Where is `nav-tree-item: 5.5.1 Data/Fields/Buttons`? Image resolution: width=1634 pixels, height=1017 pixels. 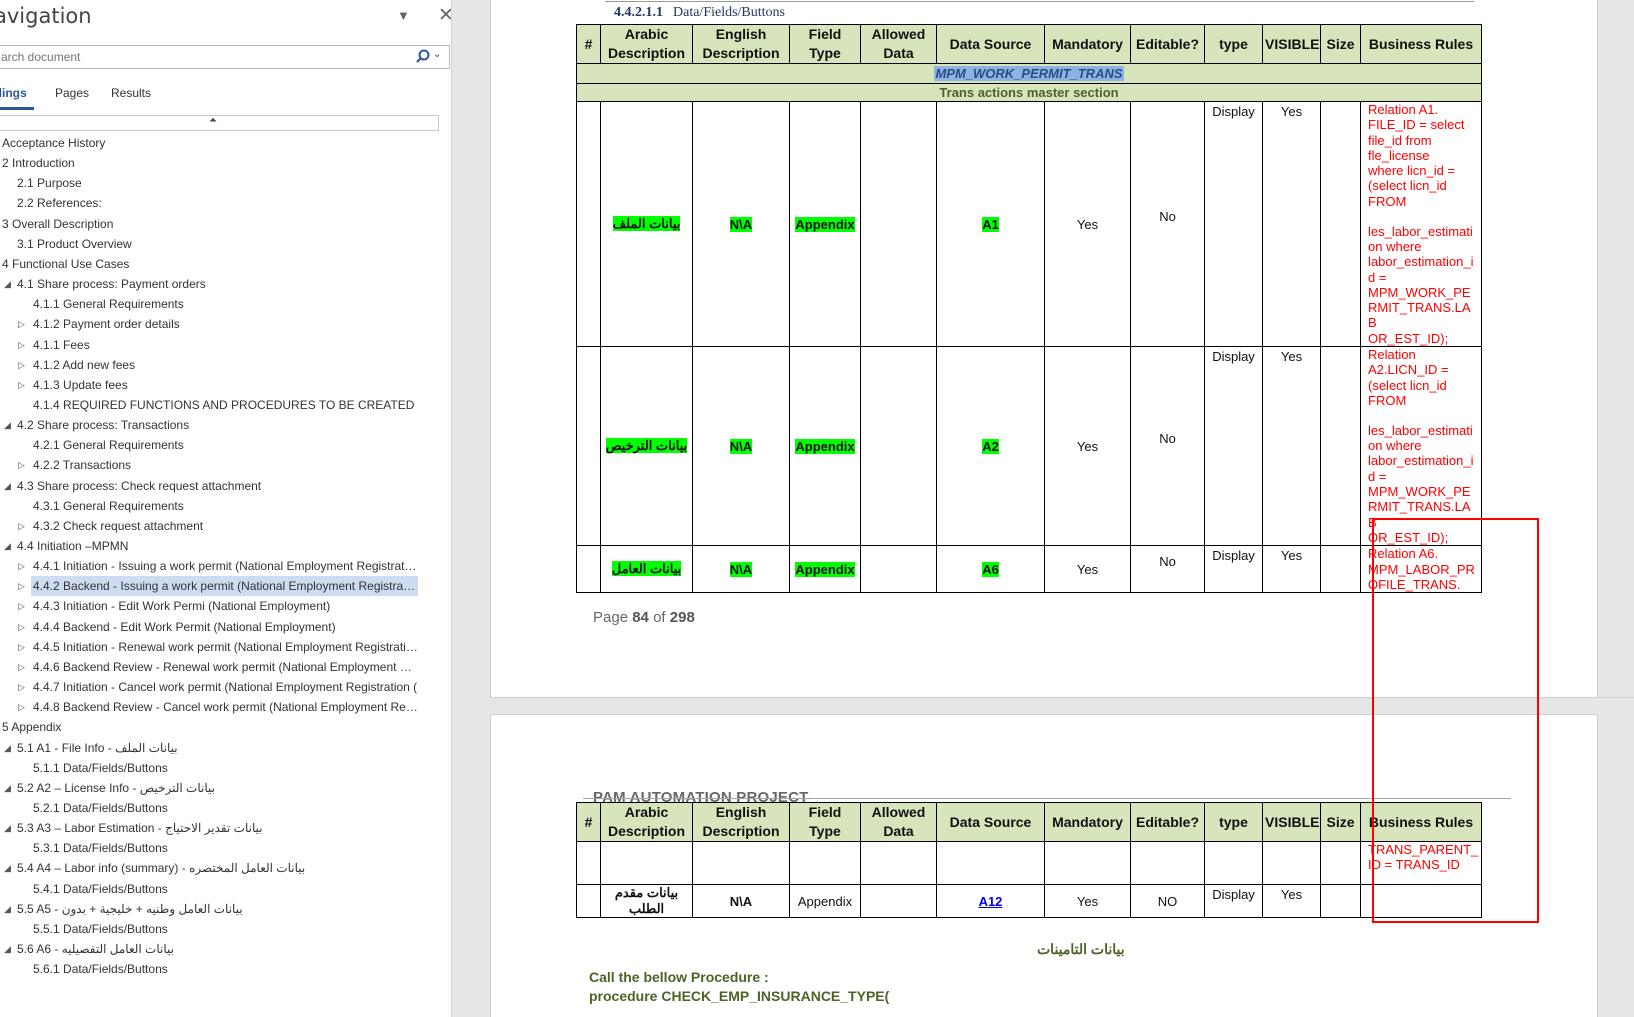
nav-tree-item: 5.5.1 Data/Fields/Buttons is located at coordinates (224, 929).